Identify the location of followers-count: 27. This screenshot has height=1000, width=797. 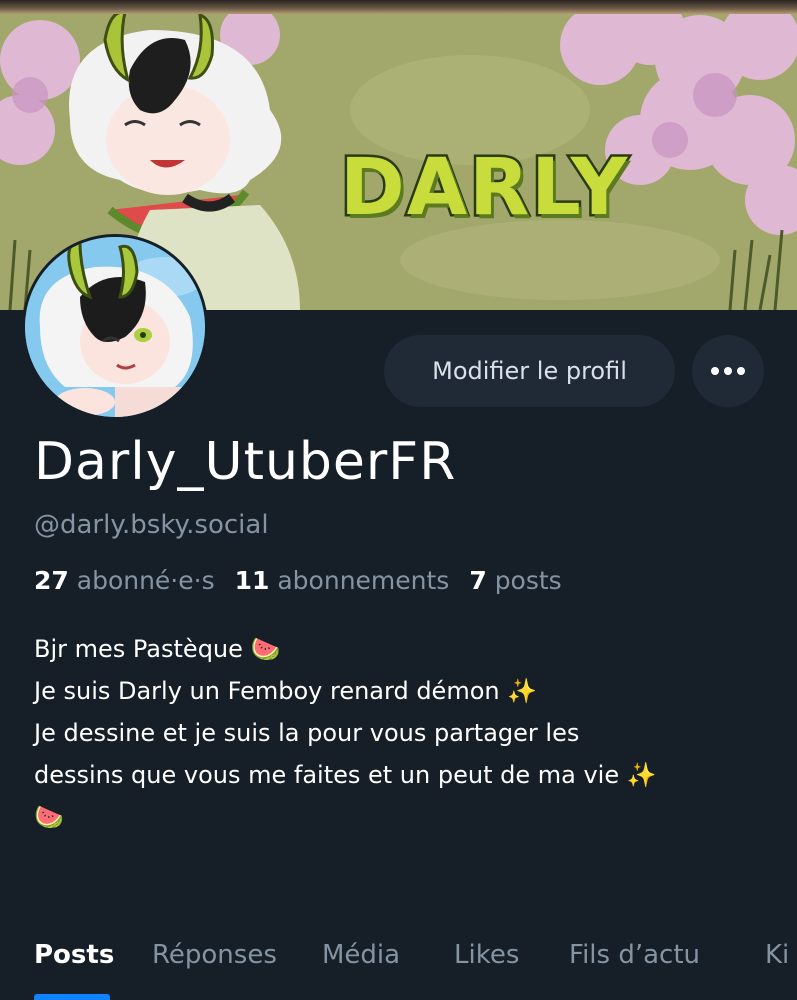
(51, 580).